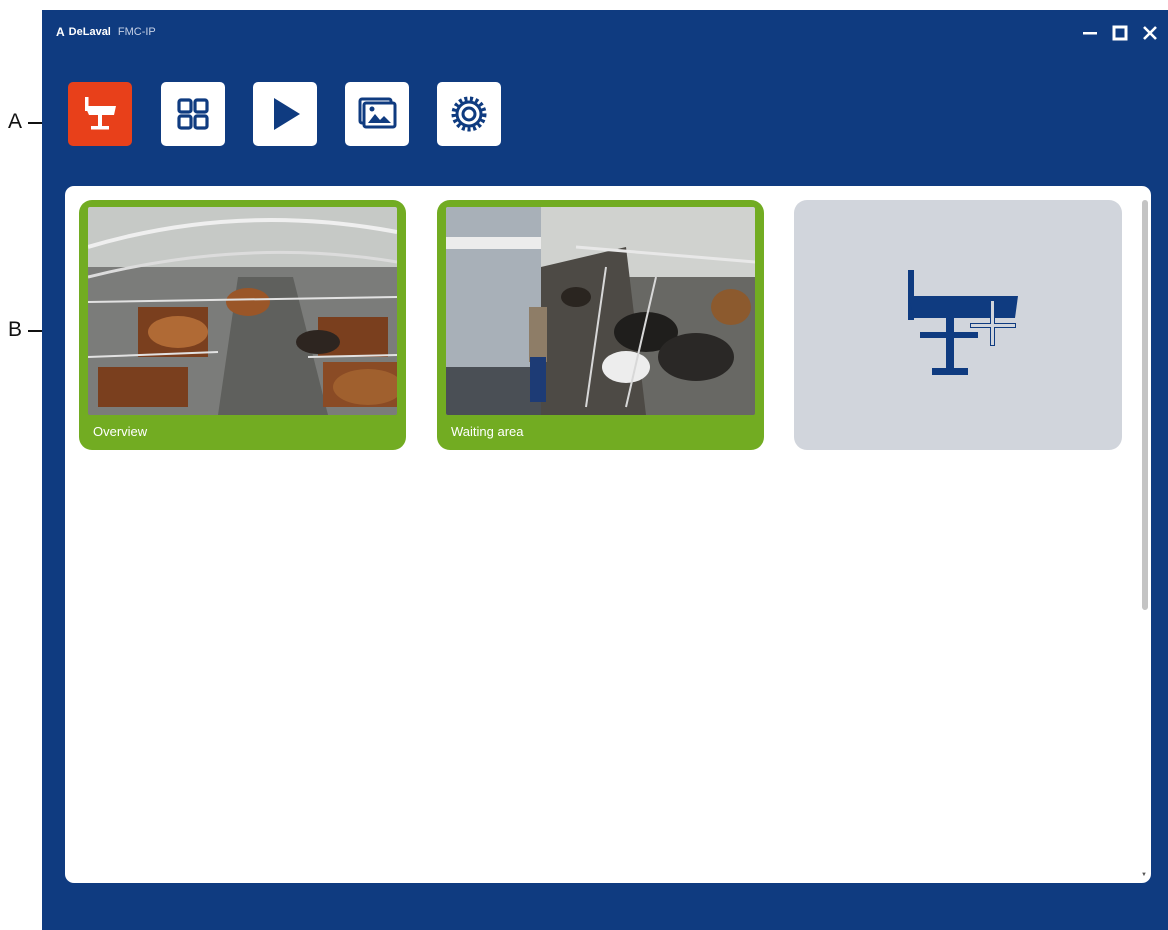 The height and width of the screenshot is (930, 1168). I want to click on add-camera-tile, so click(958, 325).